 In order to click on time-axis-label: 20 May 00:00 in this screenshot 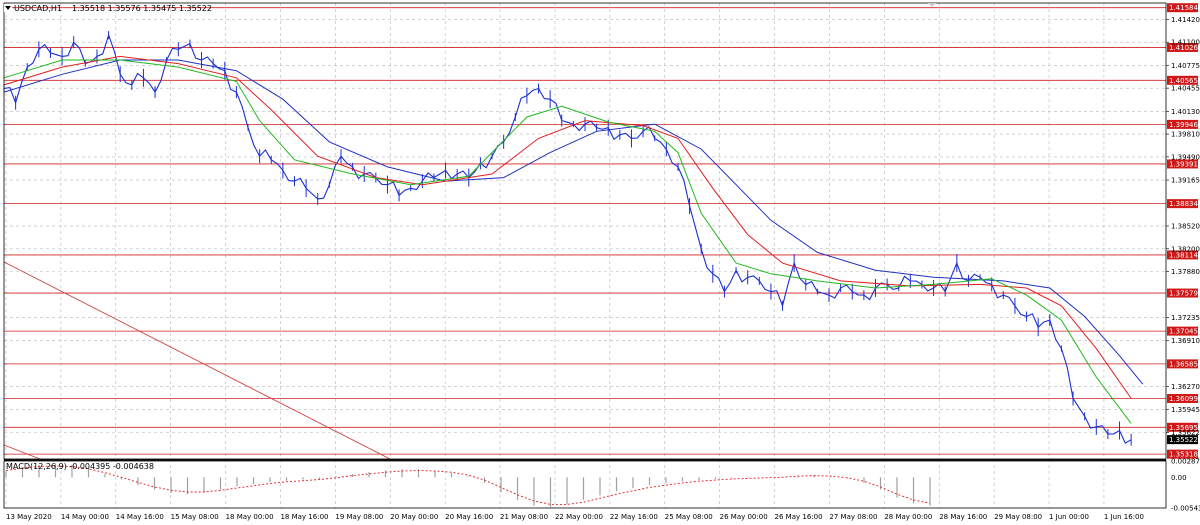, I will do `click(414, 517)`.